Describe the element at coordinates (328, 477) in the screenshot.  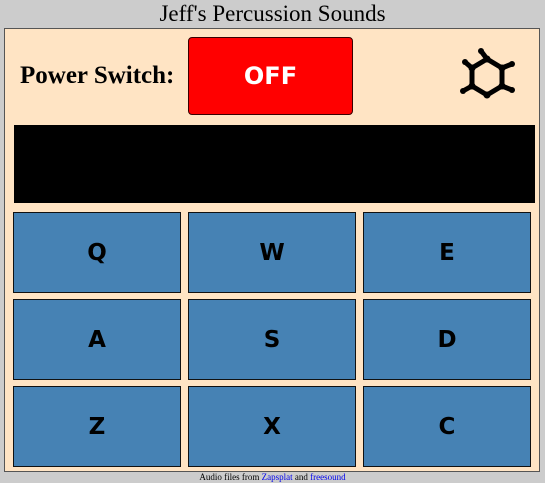
I see `freesound-link: freesound` at that location.